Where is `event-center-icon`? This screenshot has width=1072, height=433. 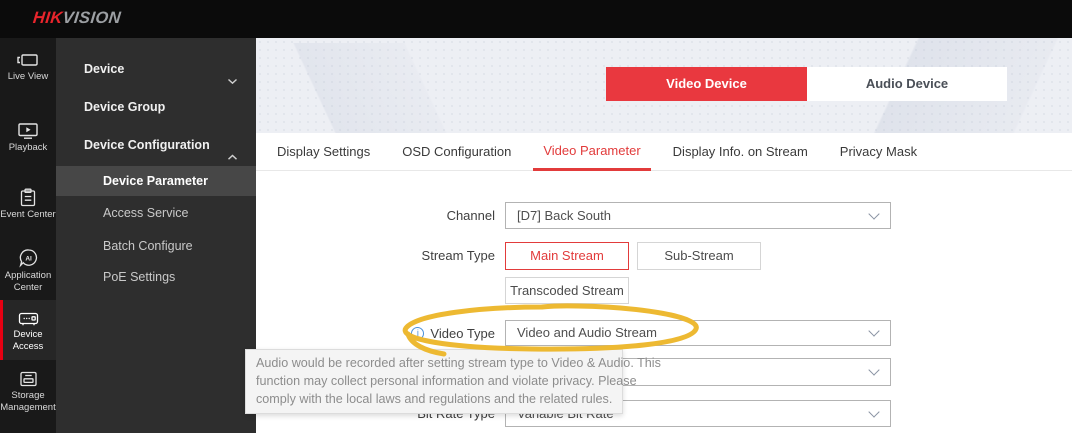 event-center-icon is located at coordinates (28, 197).